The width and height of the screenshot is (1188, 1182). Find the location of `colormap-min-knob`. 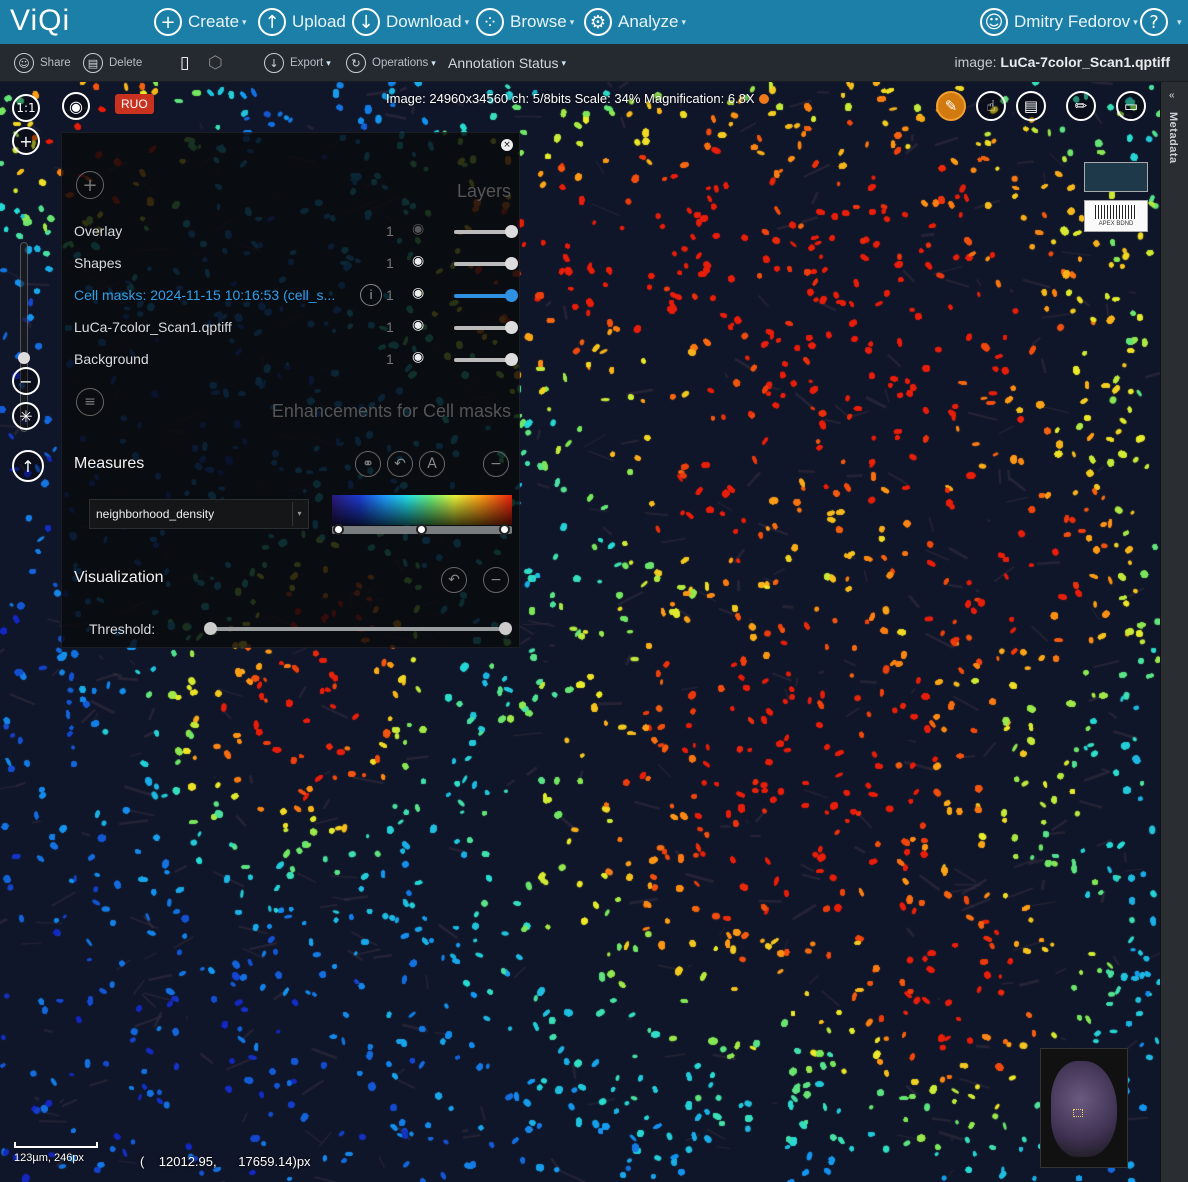

colormap-min-knob is located at coordinates (338, 529).